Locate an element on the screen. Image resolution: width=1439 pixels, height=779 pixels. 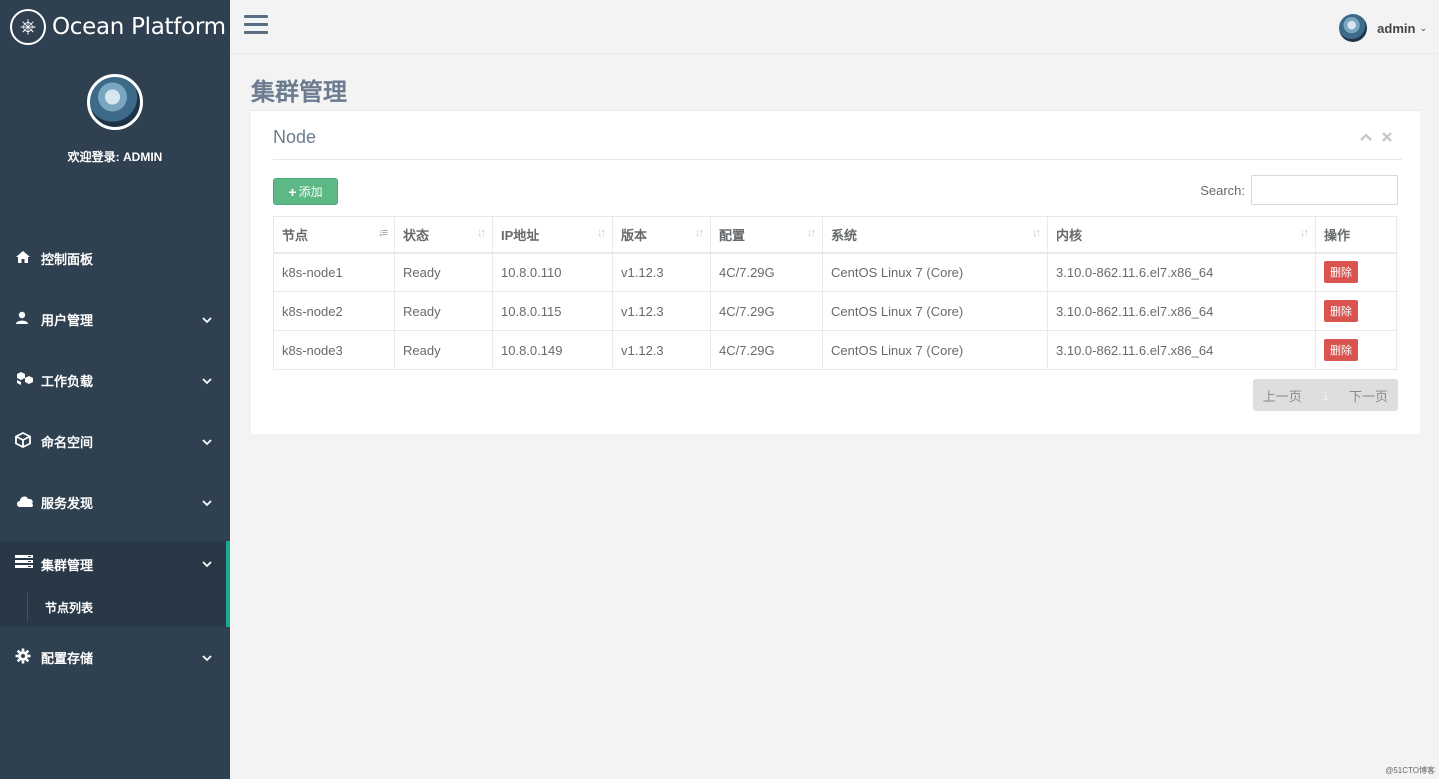
add-node-button: + 添加 is located at coordinates (305, 191).